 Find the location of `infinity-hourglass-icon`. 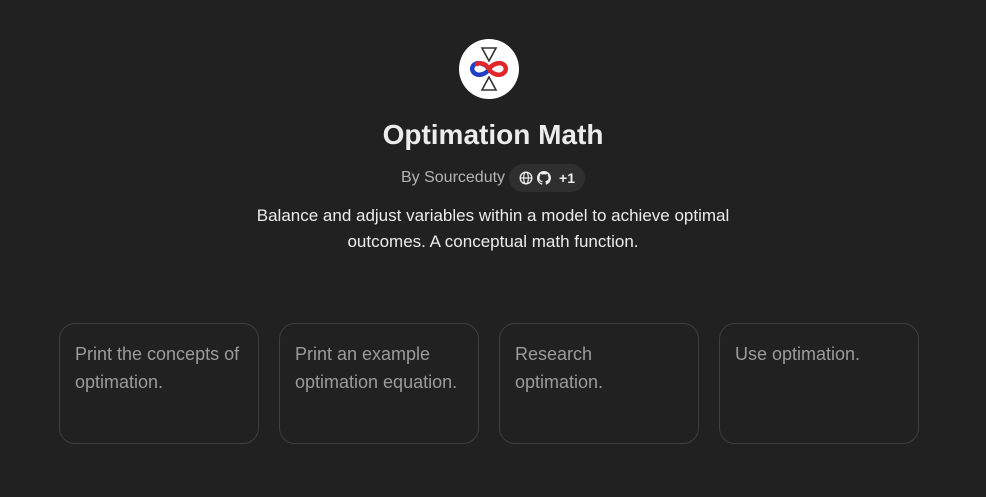

infinity-hourglass-icon is located at coordinates (489, 69).